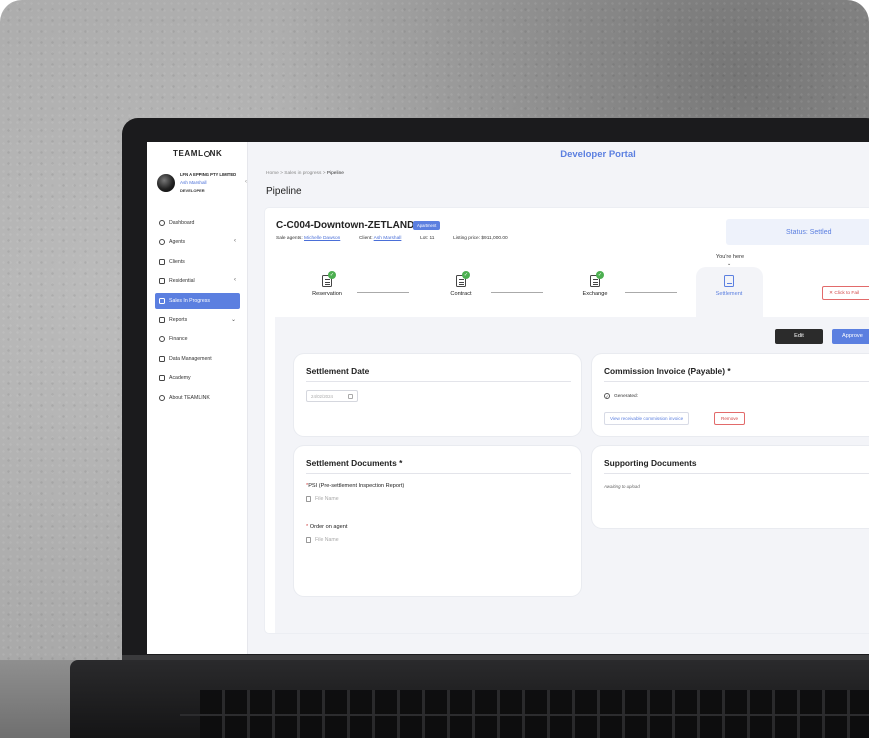  I want to click on psi-file-upload: File Name, so click(322, 499).